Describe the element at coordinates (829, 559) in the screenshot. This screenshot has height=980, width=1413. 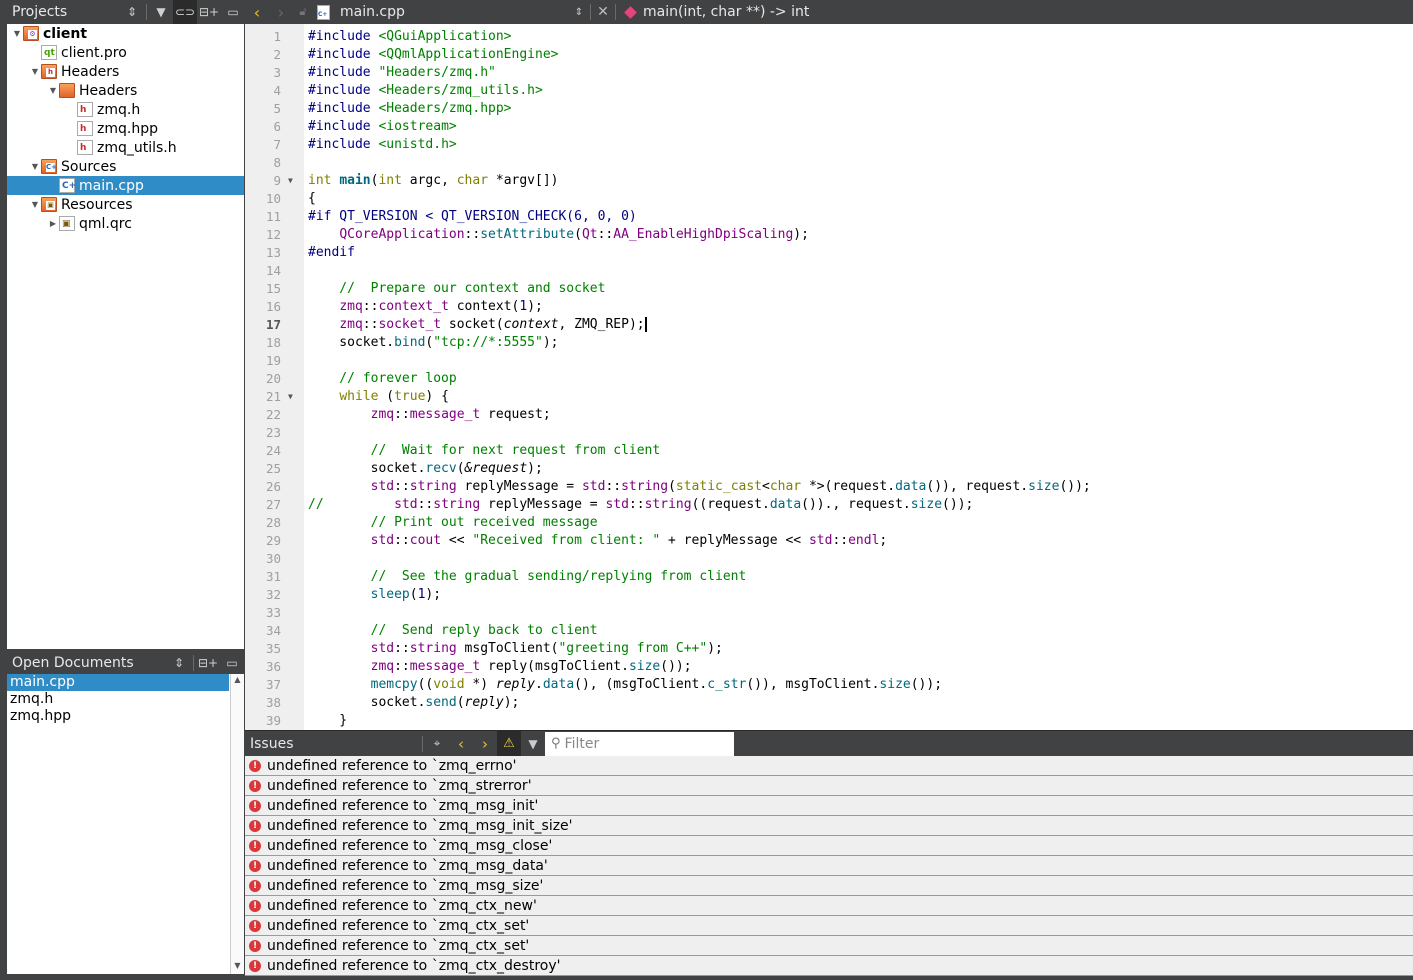
I see `code-line: 30` at that location.